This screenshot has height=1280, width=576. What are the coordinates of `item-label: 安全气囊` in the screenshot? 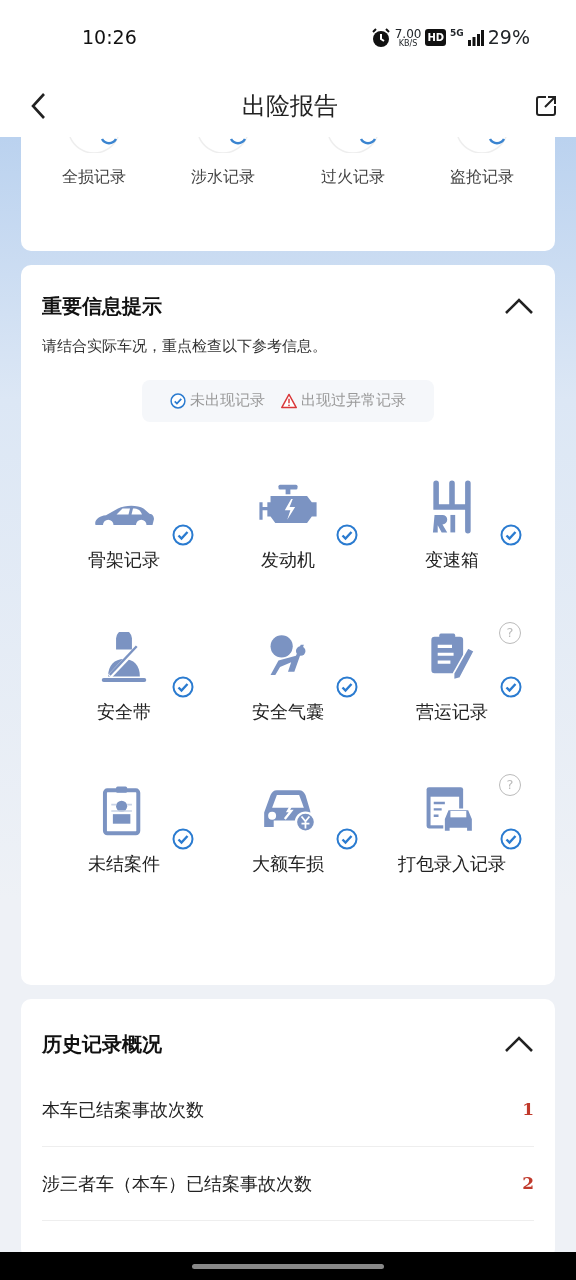 It's located at (288, 711).